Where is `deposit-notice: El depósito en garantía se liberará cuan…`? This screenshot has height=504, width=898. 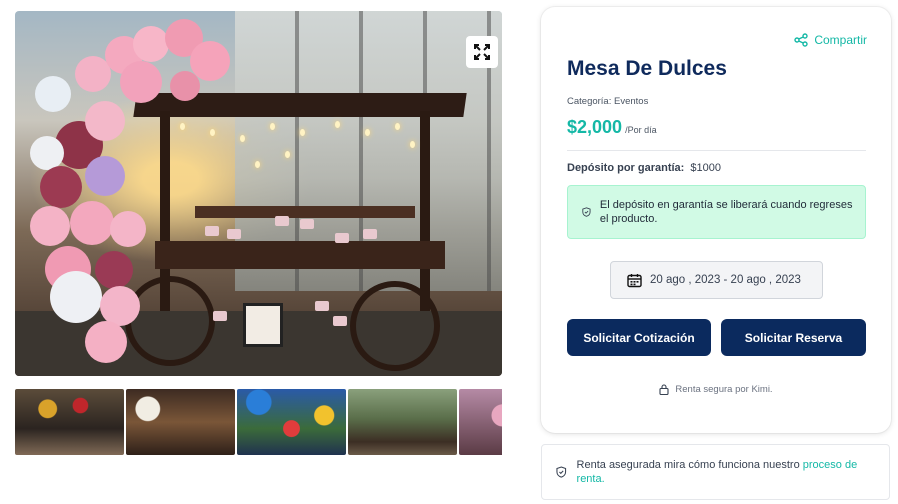
deposit-notice: El depósito en garantía se liberará cuan… is located at coordinates (716, 212).